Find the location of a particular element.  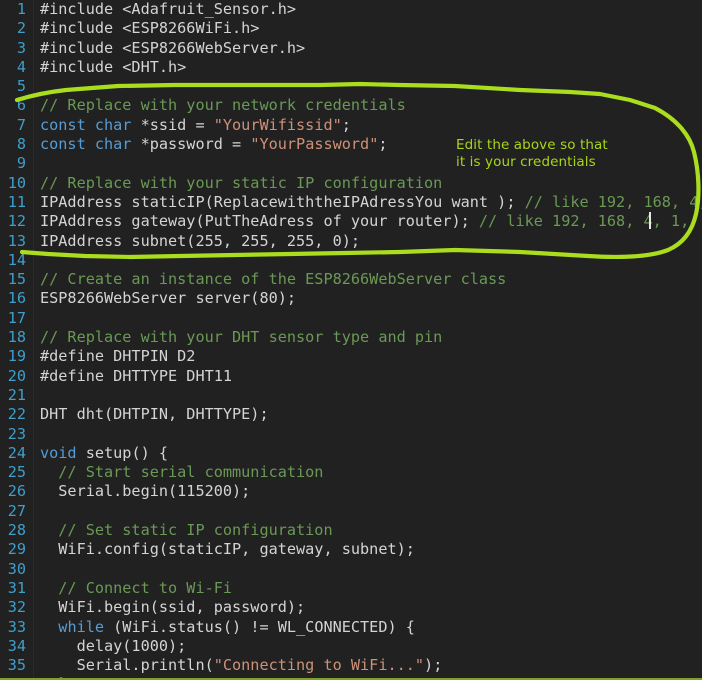

line-content: #include <ESP8266WiFi.h> is located at coordinates (149, 28).